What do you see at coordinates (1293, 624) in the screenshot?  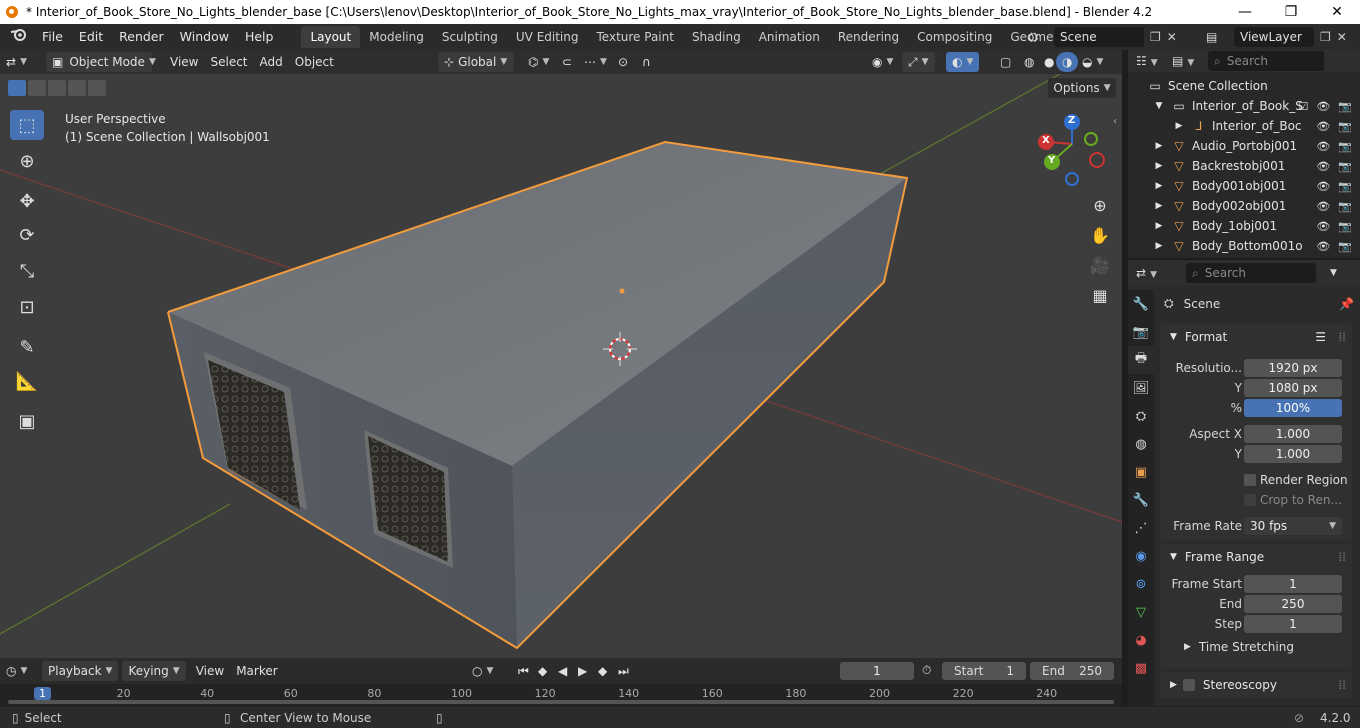 I see `frame-step-field: 1` at bounding box center [1293, 624].